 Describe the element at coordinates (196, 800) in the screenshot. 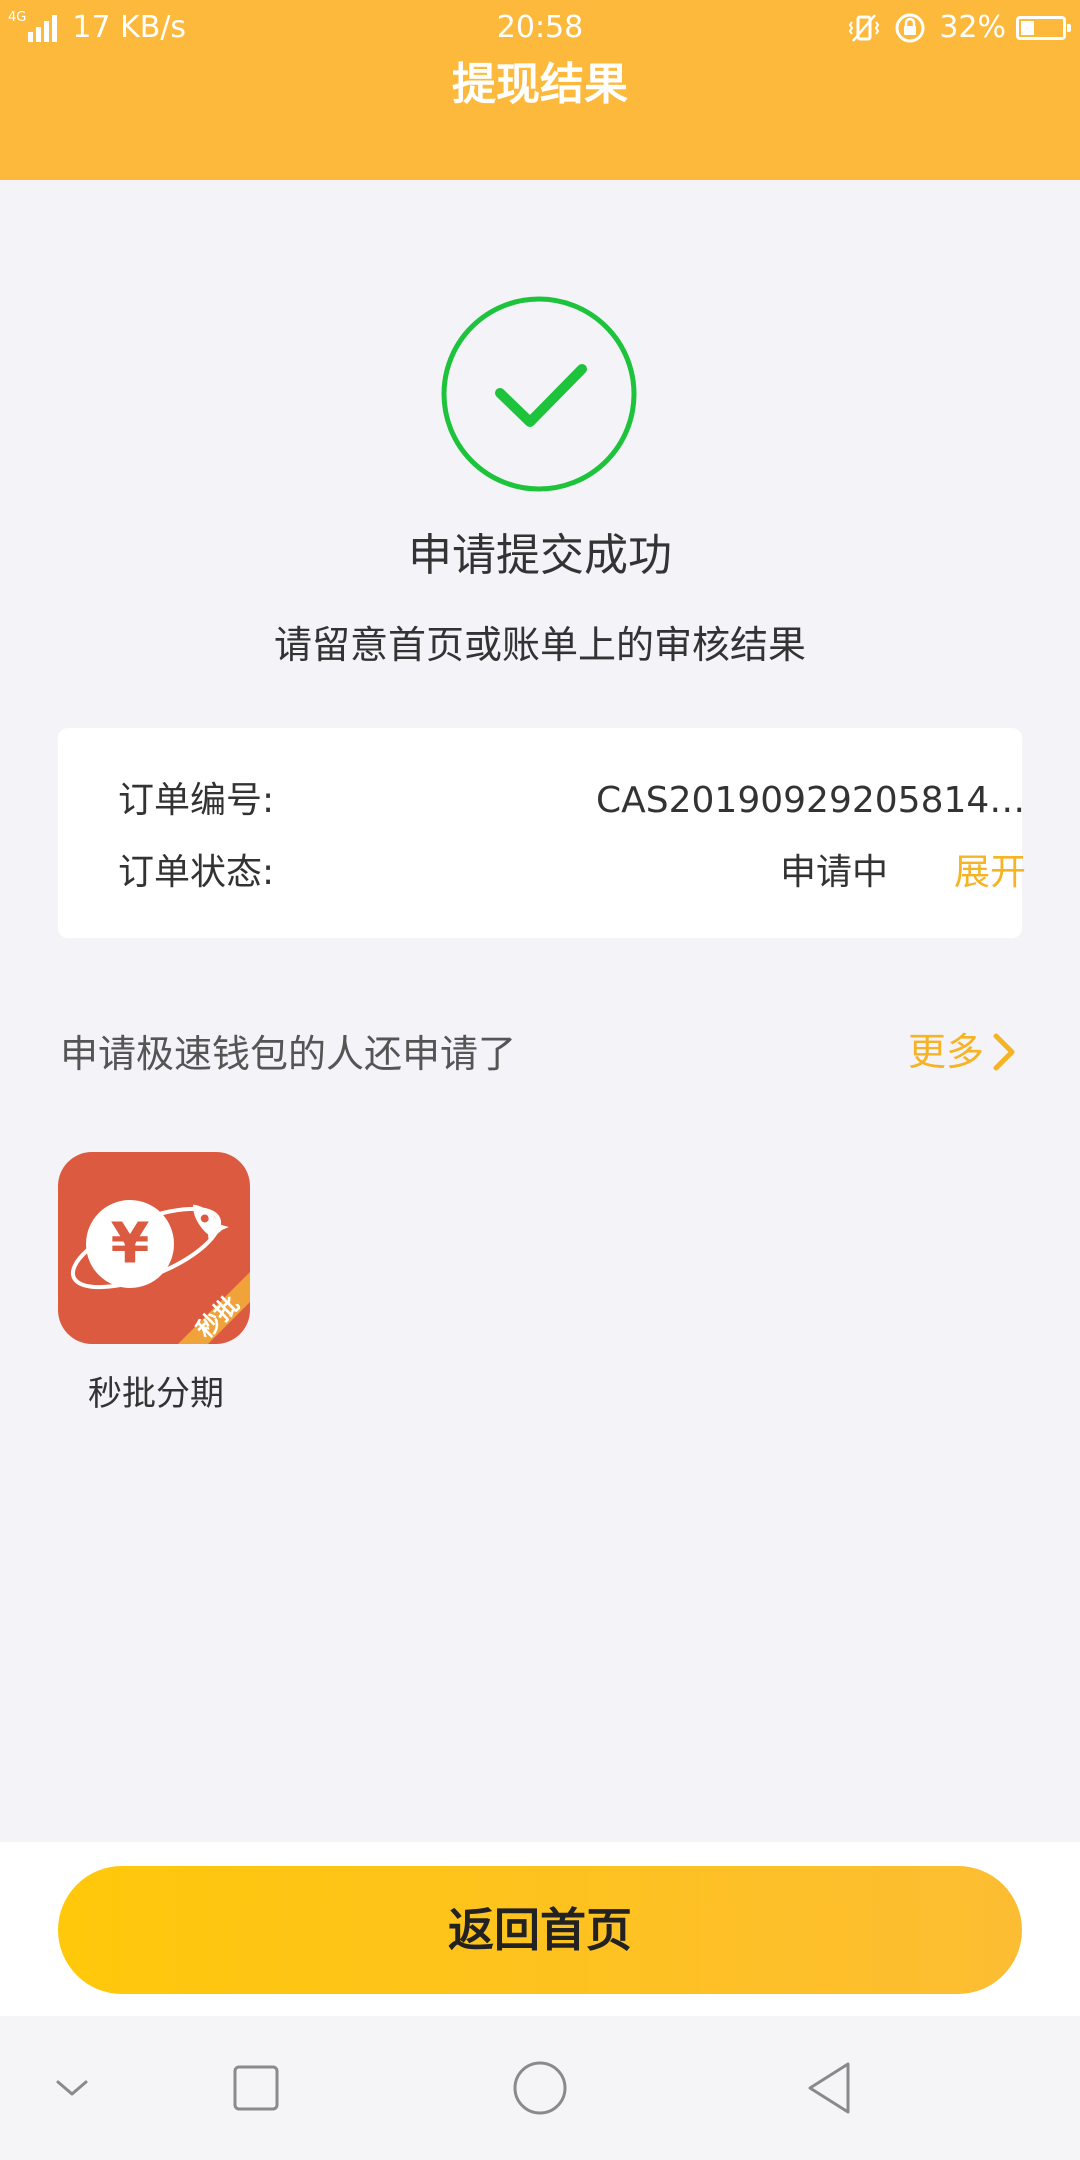

I see `order-number-label: 订单编号:` at that location.